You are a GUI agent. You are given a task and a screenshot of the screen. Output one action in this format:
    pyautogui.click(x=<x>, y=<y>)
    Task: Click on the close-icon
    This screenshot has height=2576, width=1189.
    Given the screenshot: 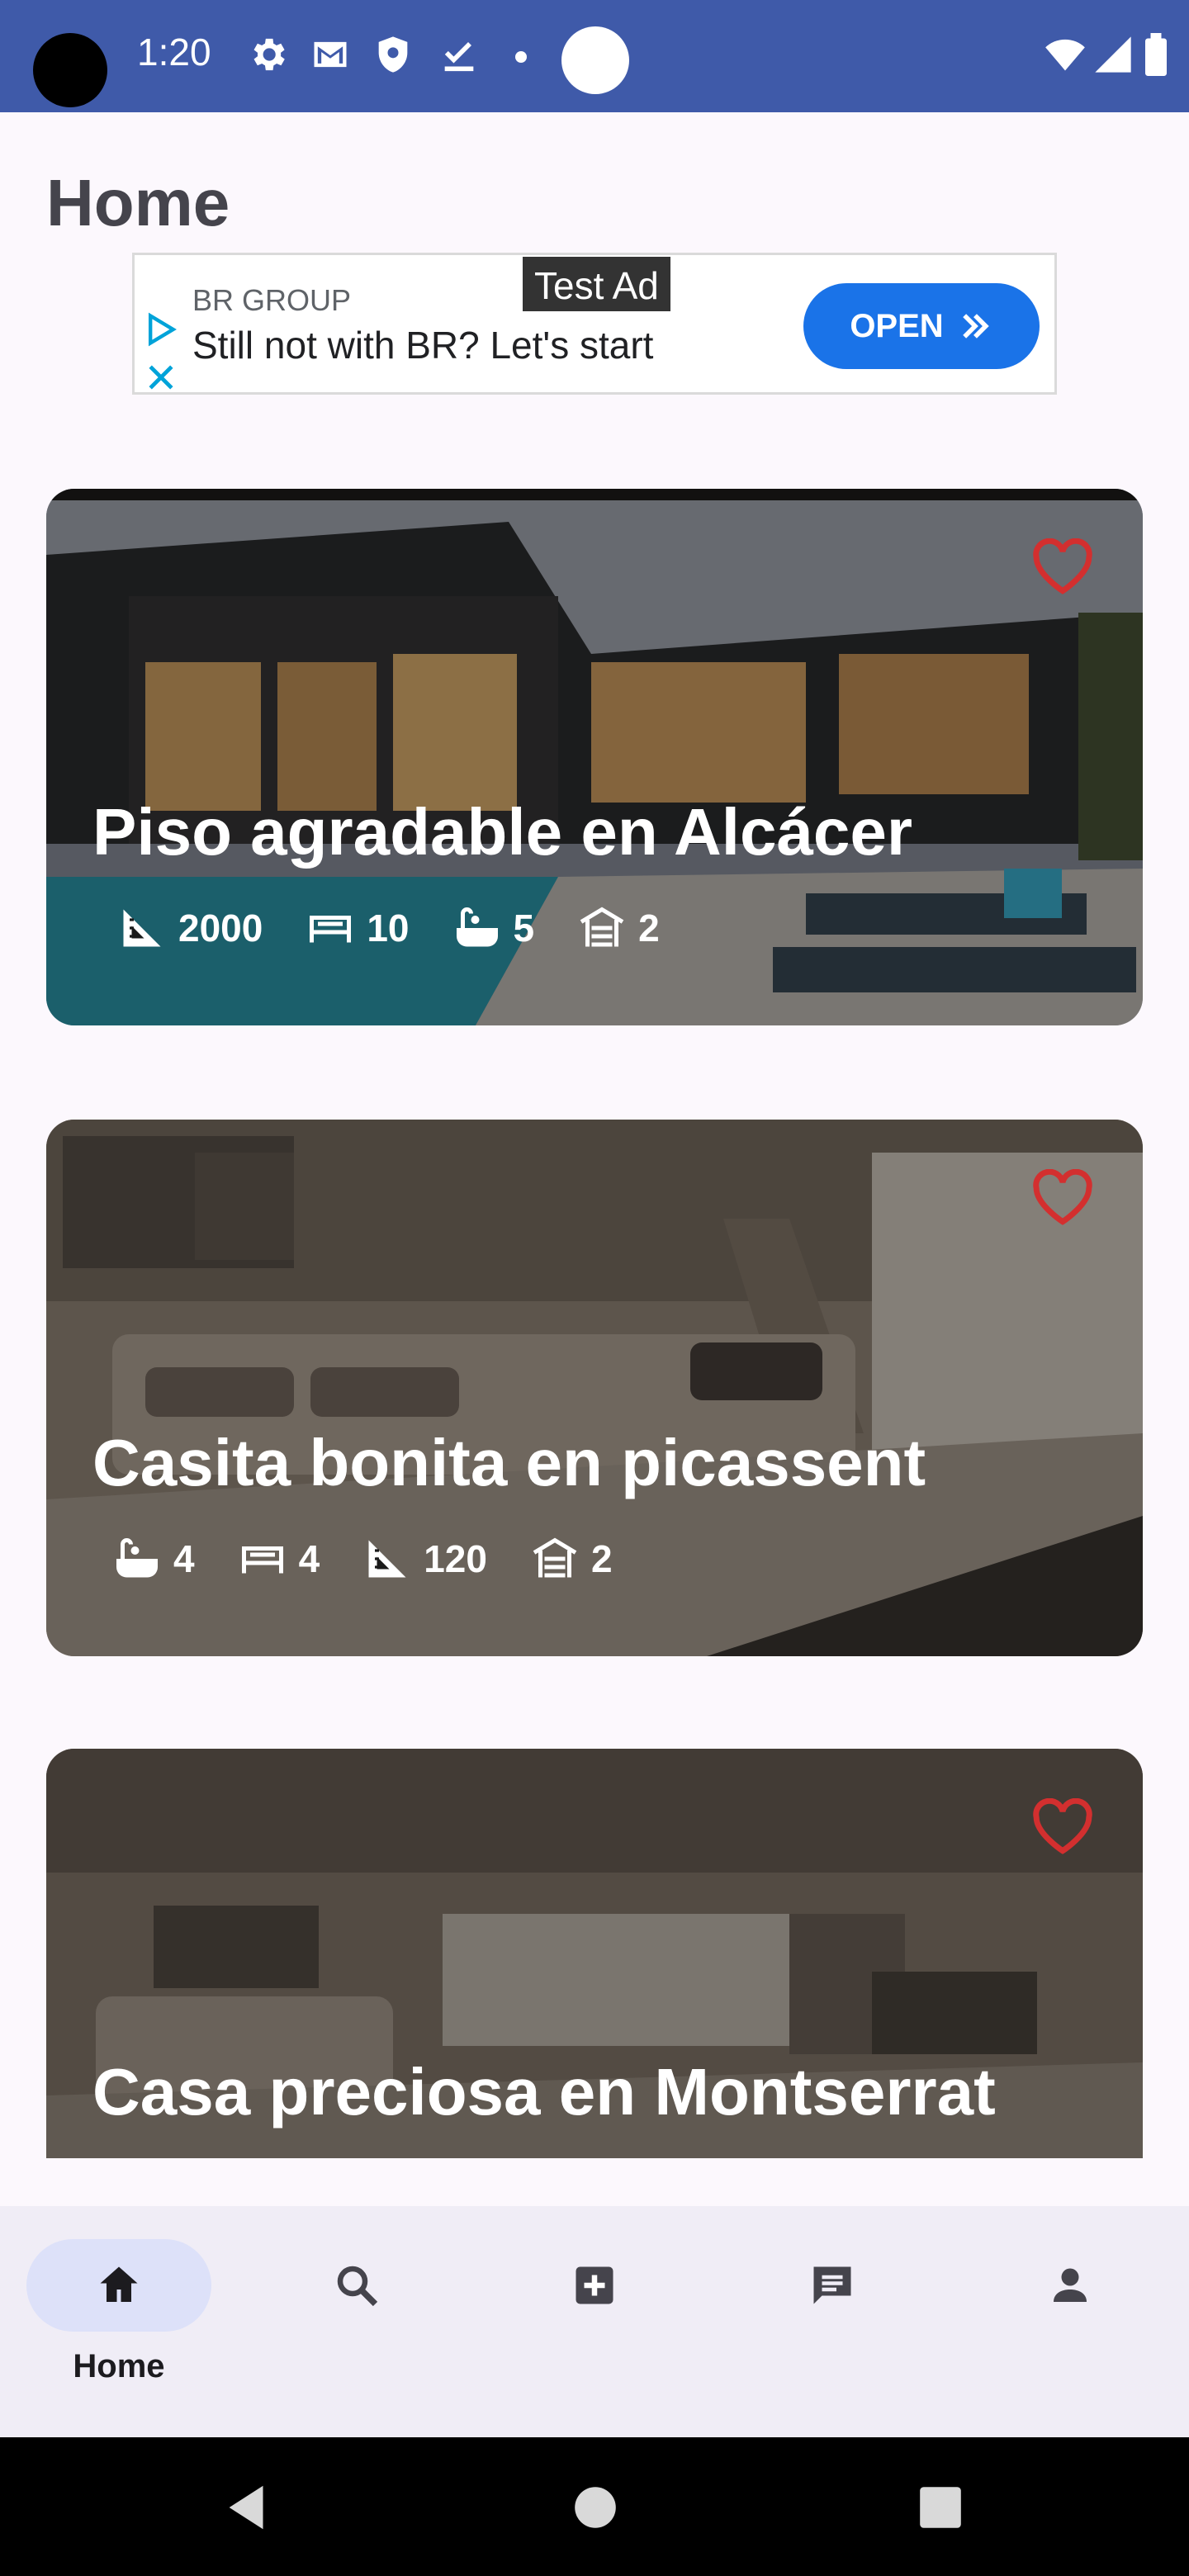 What is the action you would take?
    pyautogui.click(x=161, y=377)
    